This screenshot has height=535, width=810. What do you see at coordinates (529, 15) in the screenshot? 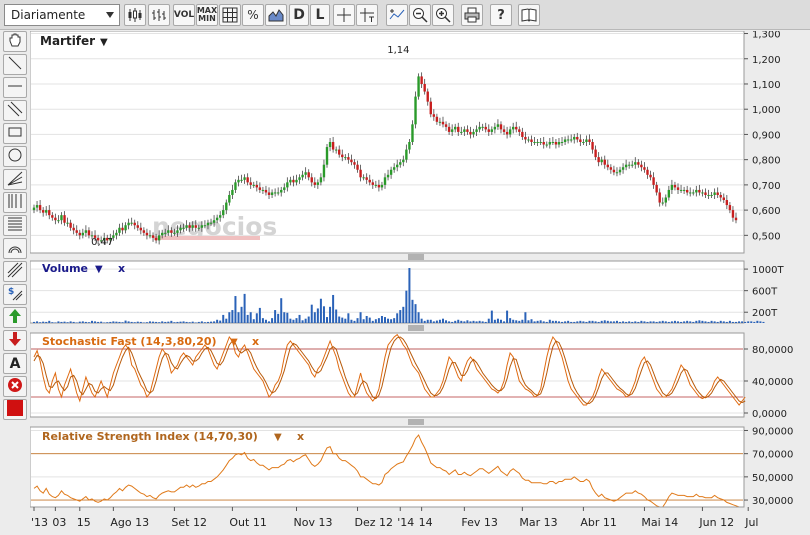
I see `book-button` at bounding box center [529, 15].